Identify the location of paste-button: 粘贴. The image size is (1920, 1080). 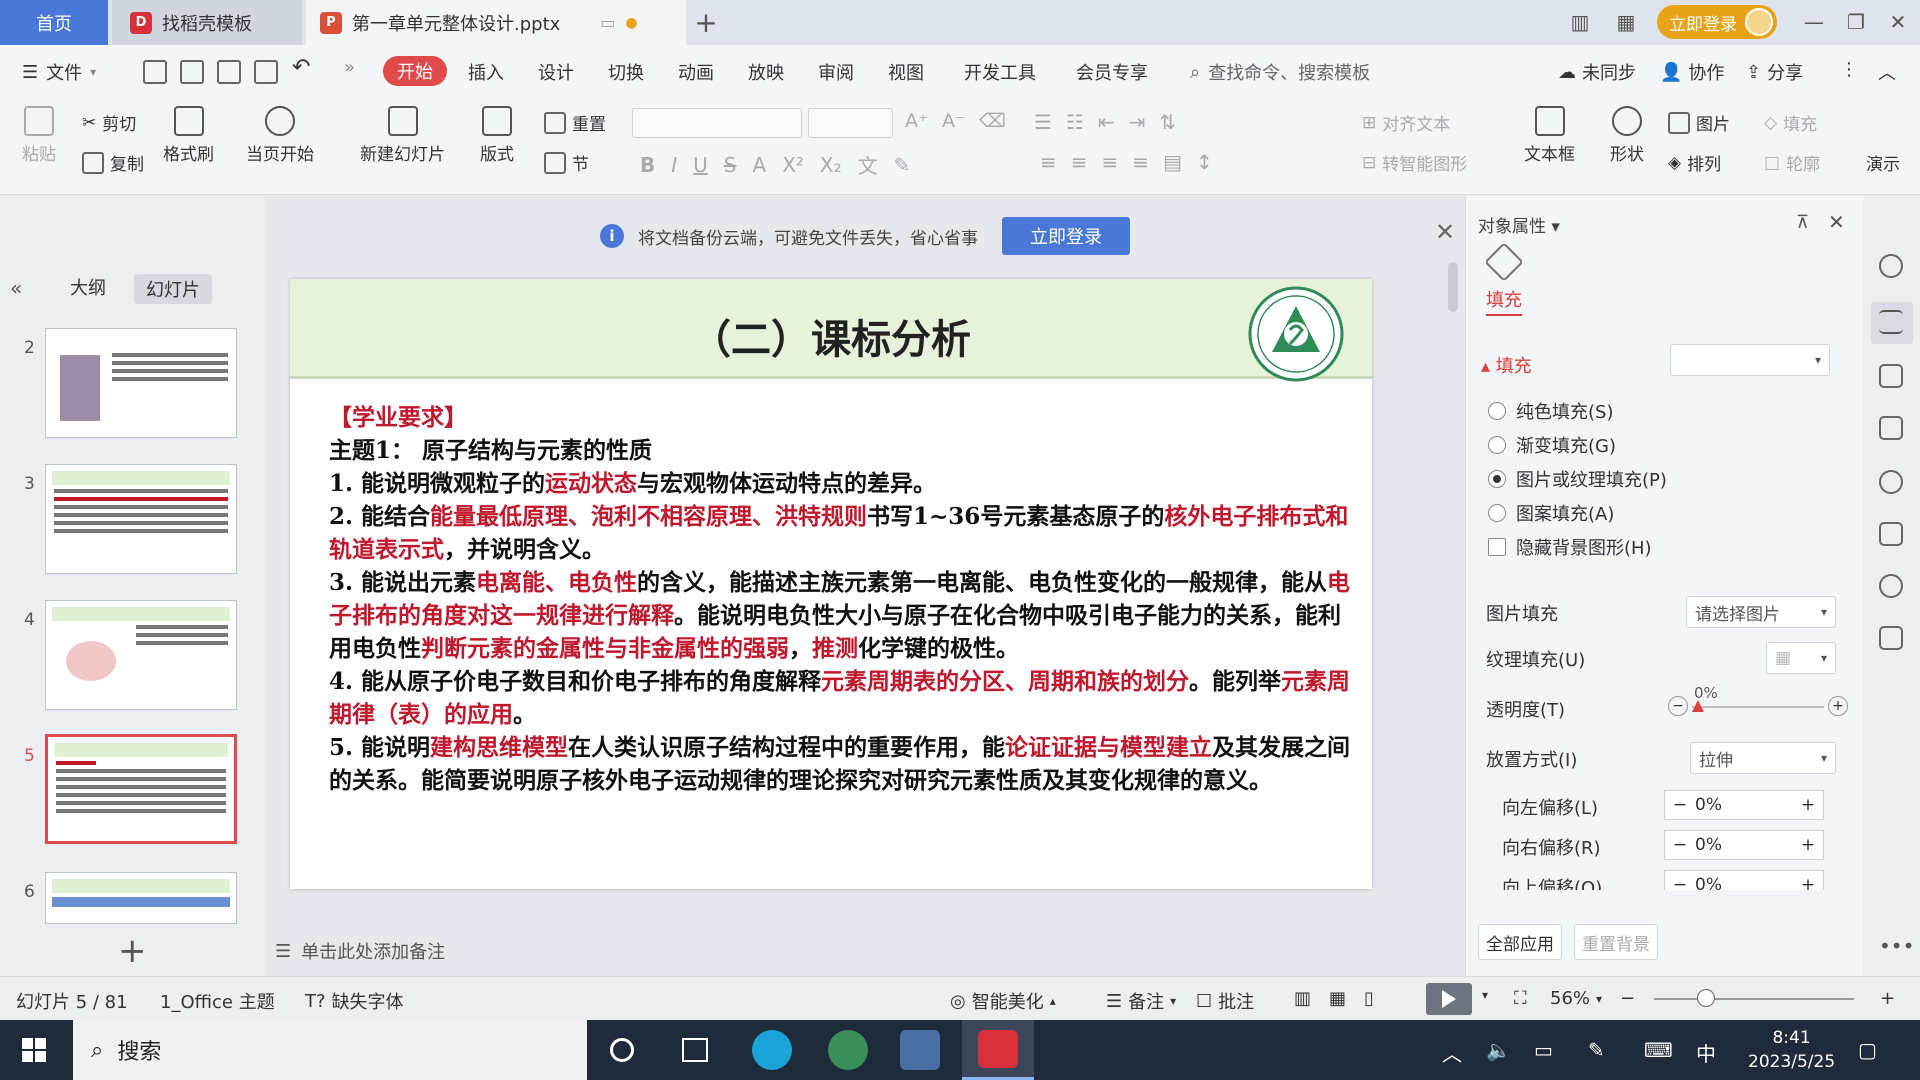
(39, 135).